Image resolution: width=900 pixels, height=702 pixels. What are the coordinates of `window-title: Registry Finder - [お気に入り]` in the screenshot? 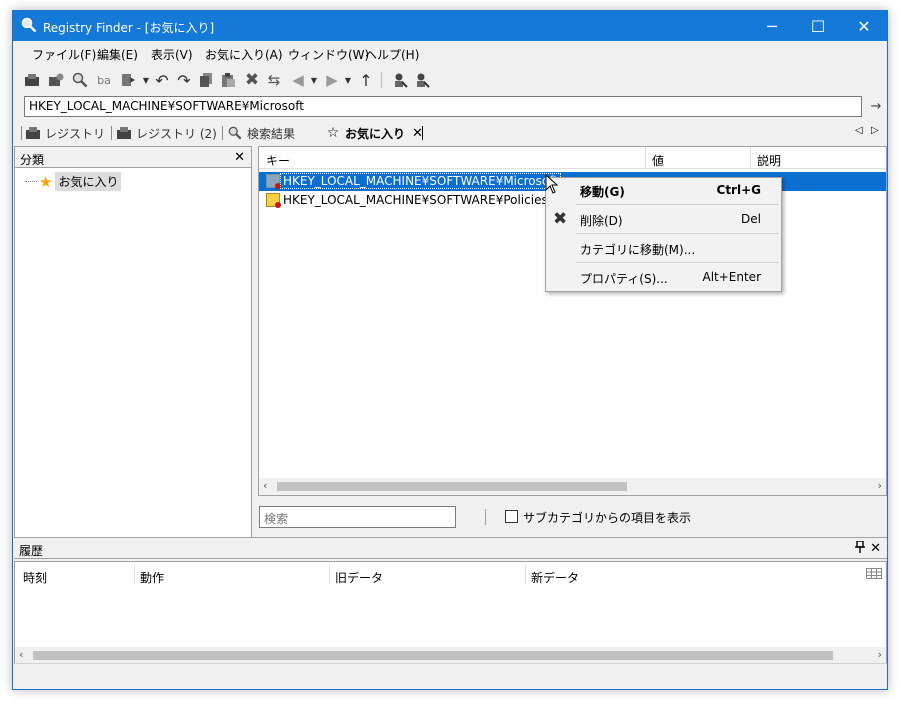 It's located at (129, 28).